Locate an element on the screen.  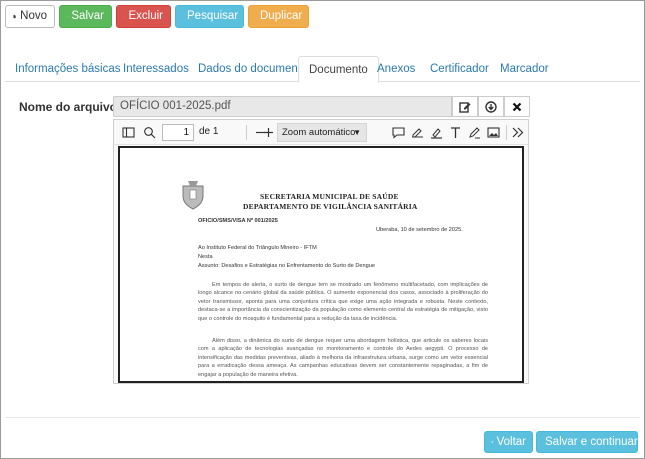
file-name-label: Nome do arquivo is located at coordinates (68, 107).